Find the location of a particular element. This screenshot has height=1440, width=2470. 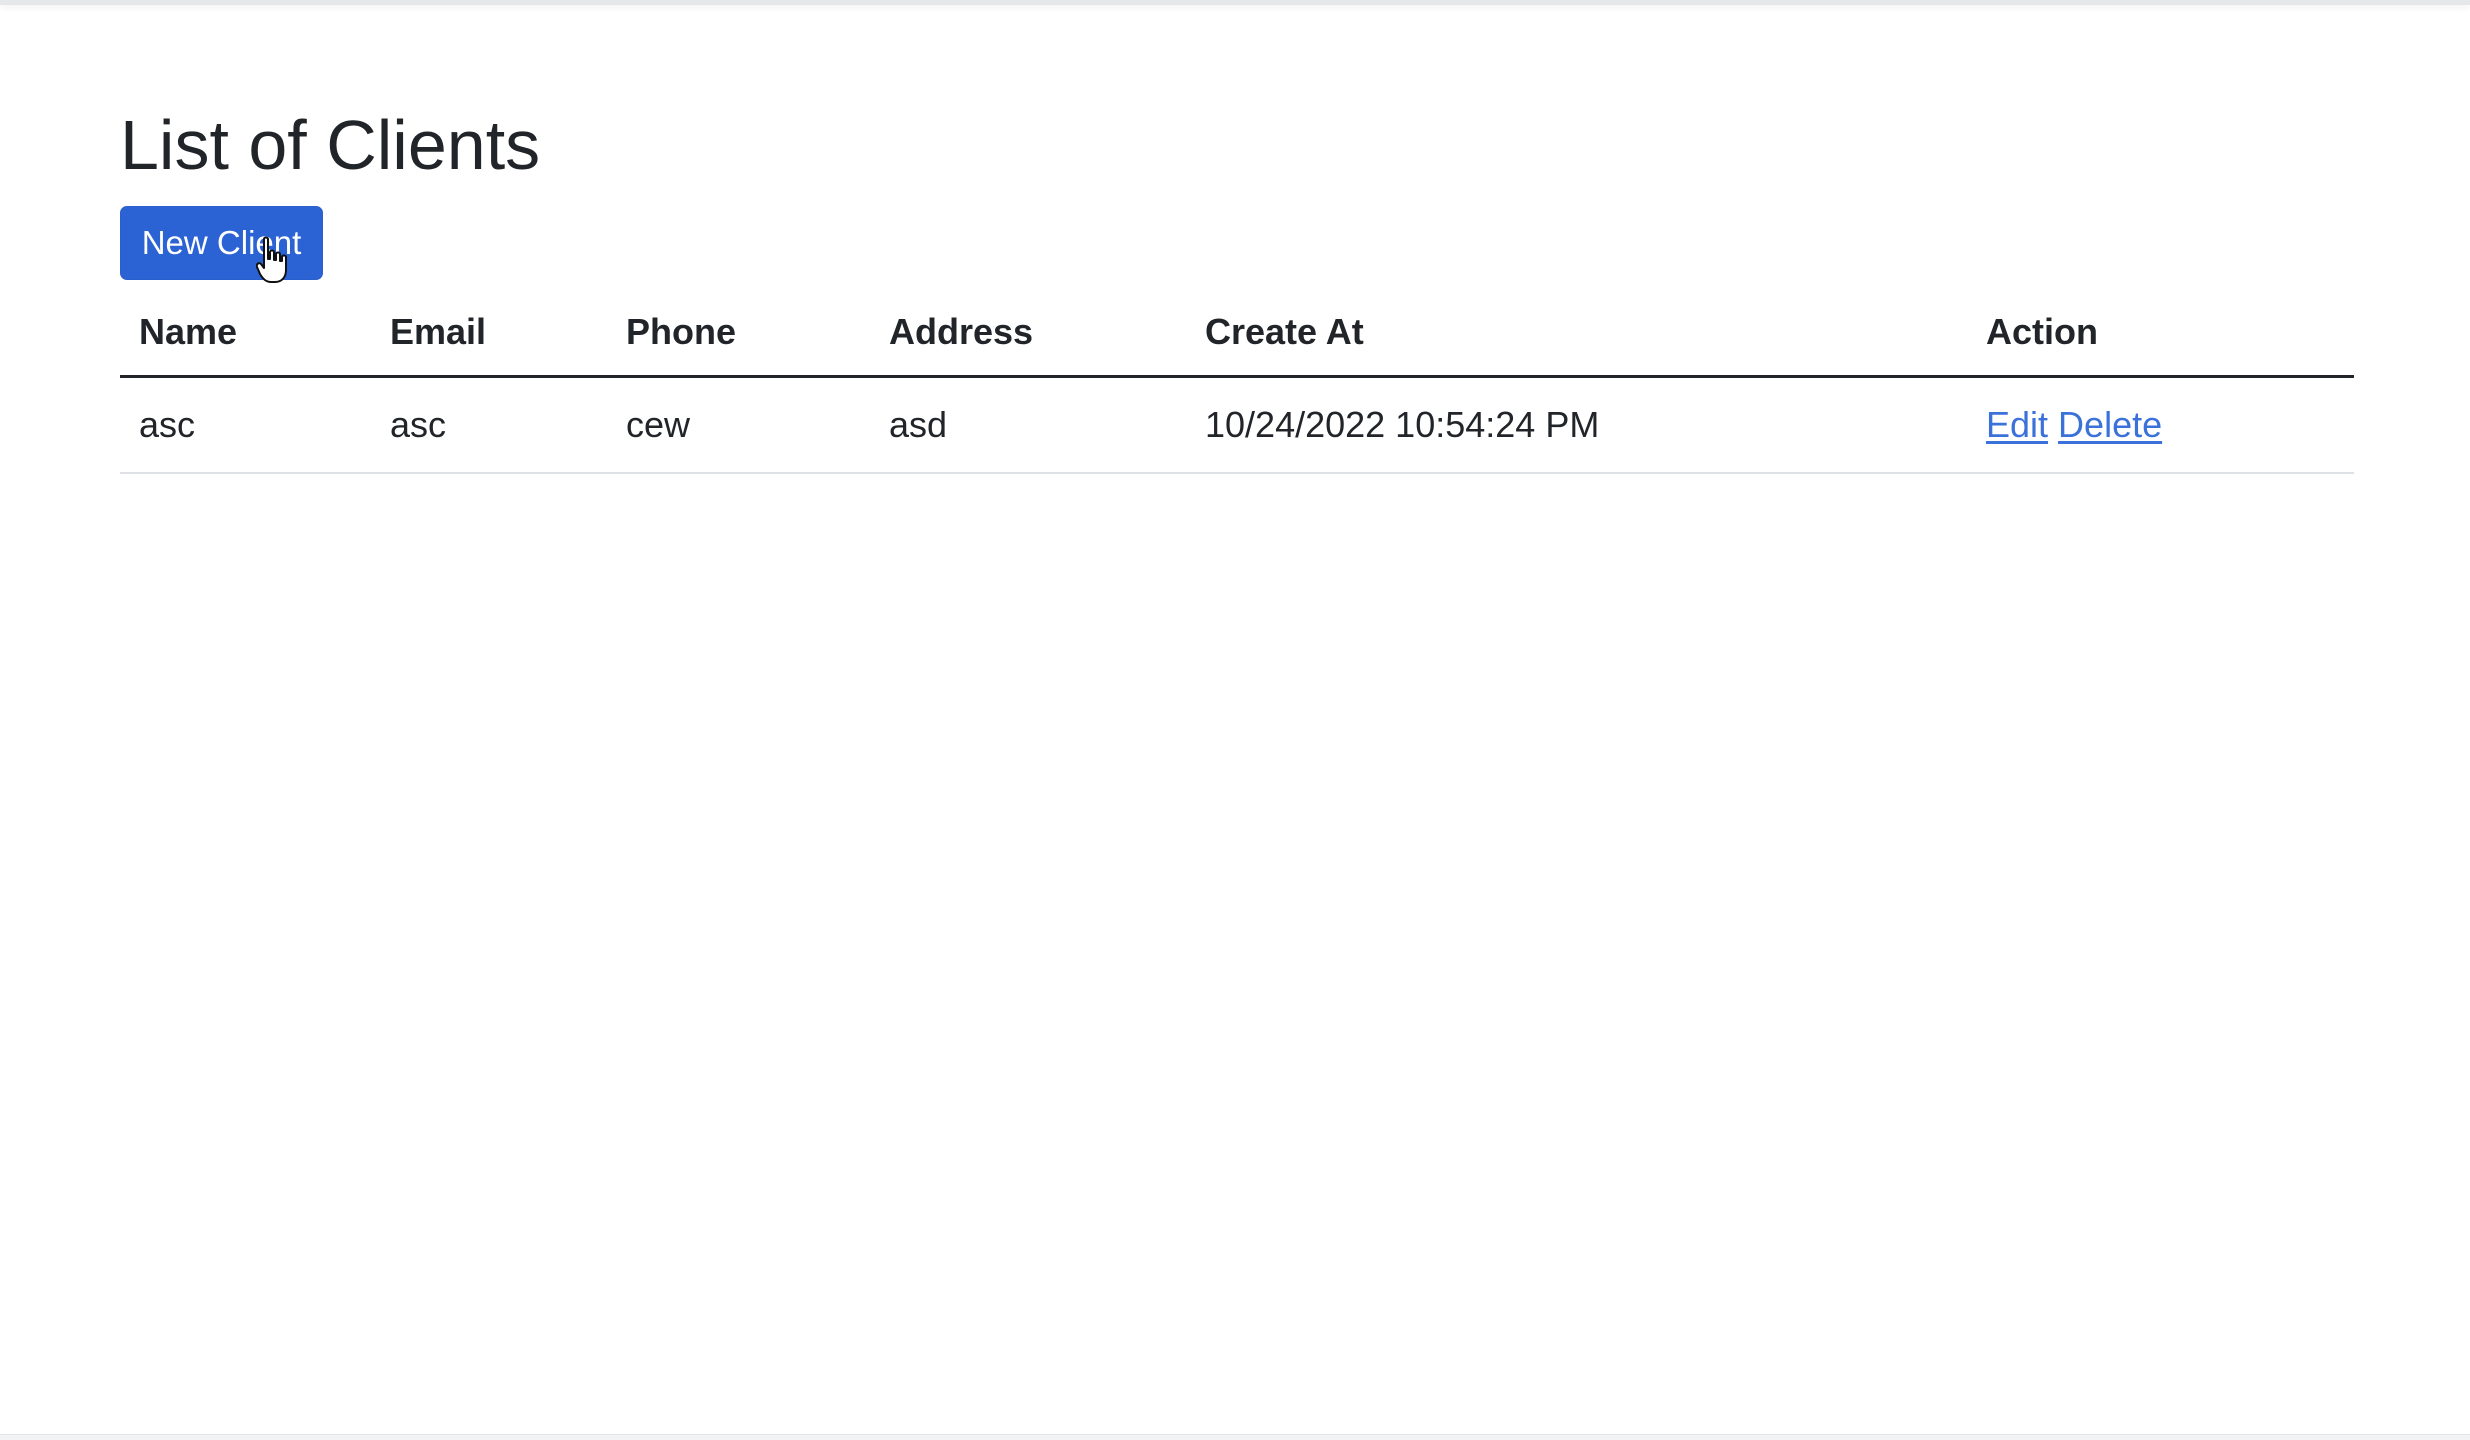

column-header-action: Action is located at coordinates (2160, 334).